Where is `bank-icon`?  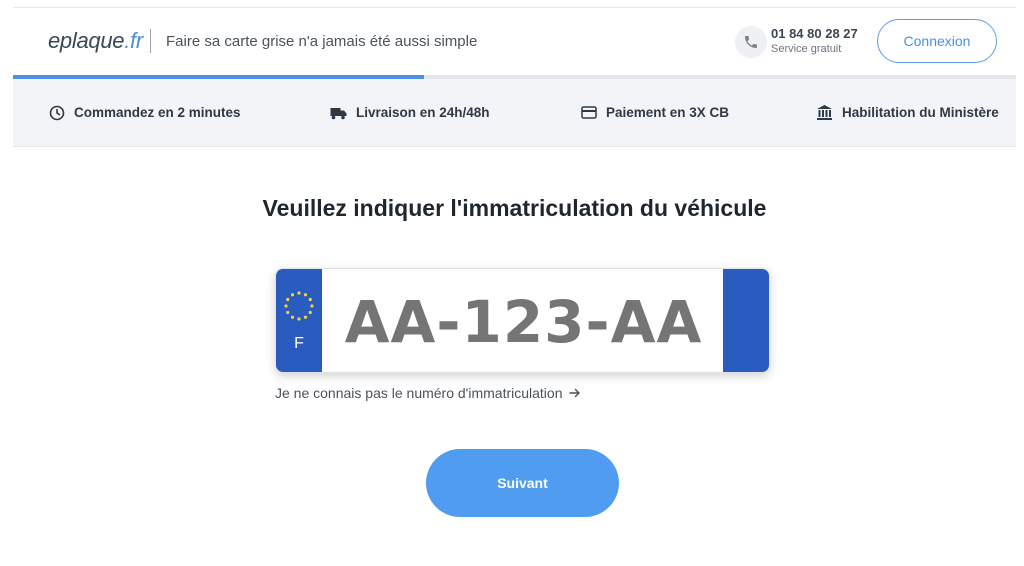 bank-icon is located at coordinates (824, 112).